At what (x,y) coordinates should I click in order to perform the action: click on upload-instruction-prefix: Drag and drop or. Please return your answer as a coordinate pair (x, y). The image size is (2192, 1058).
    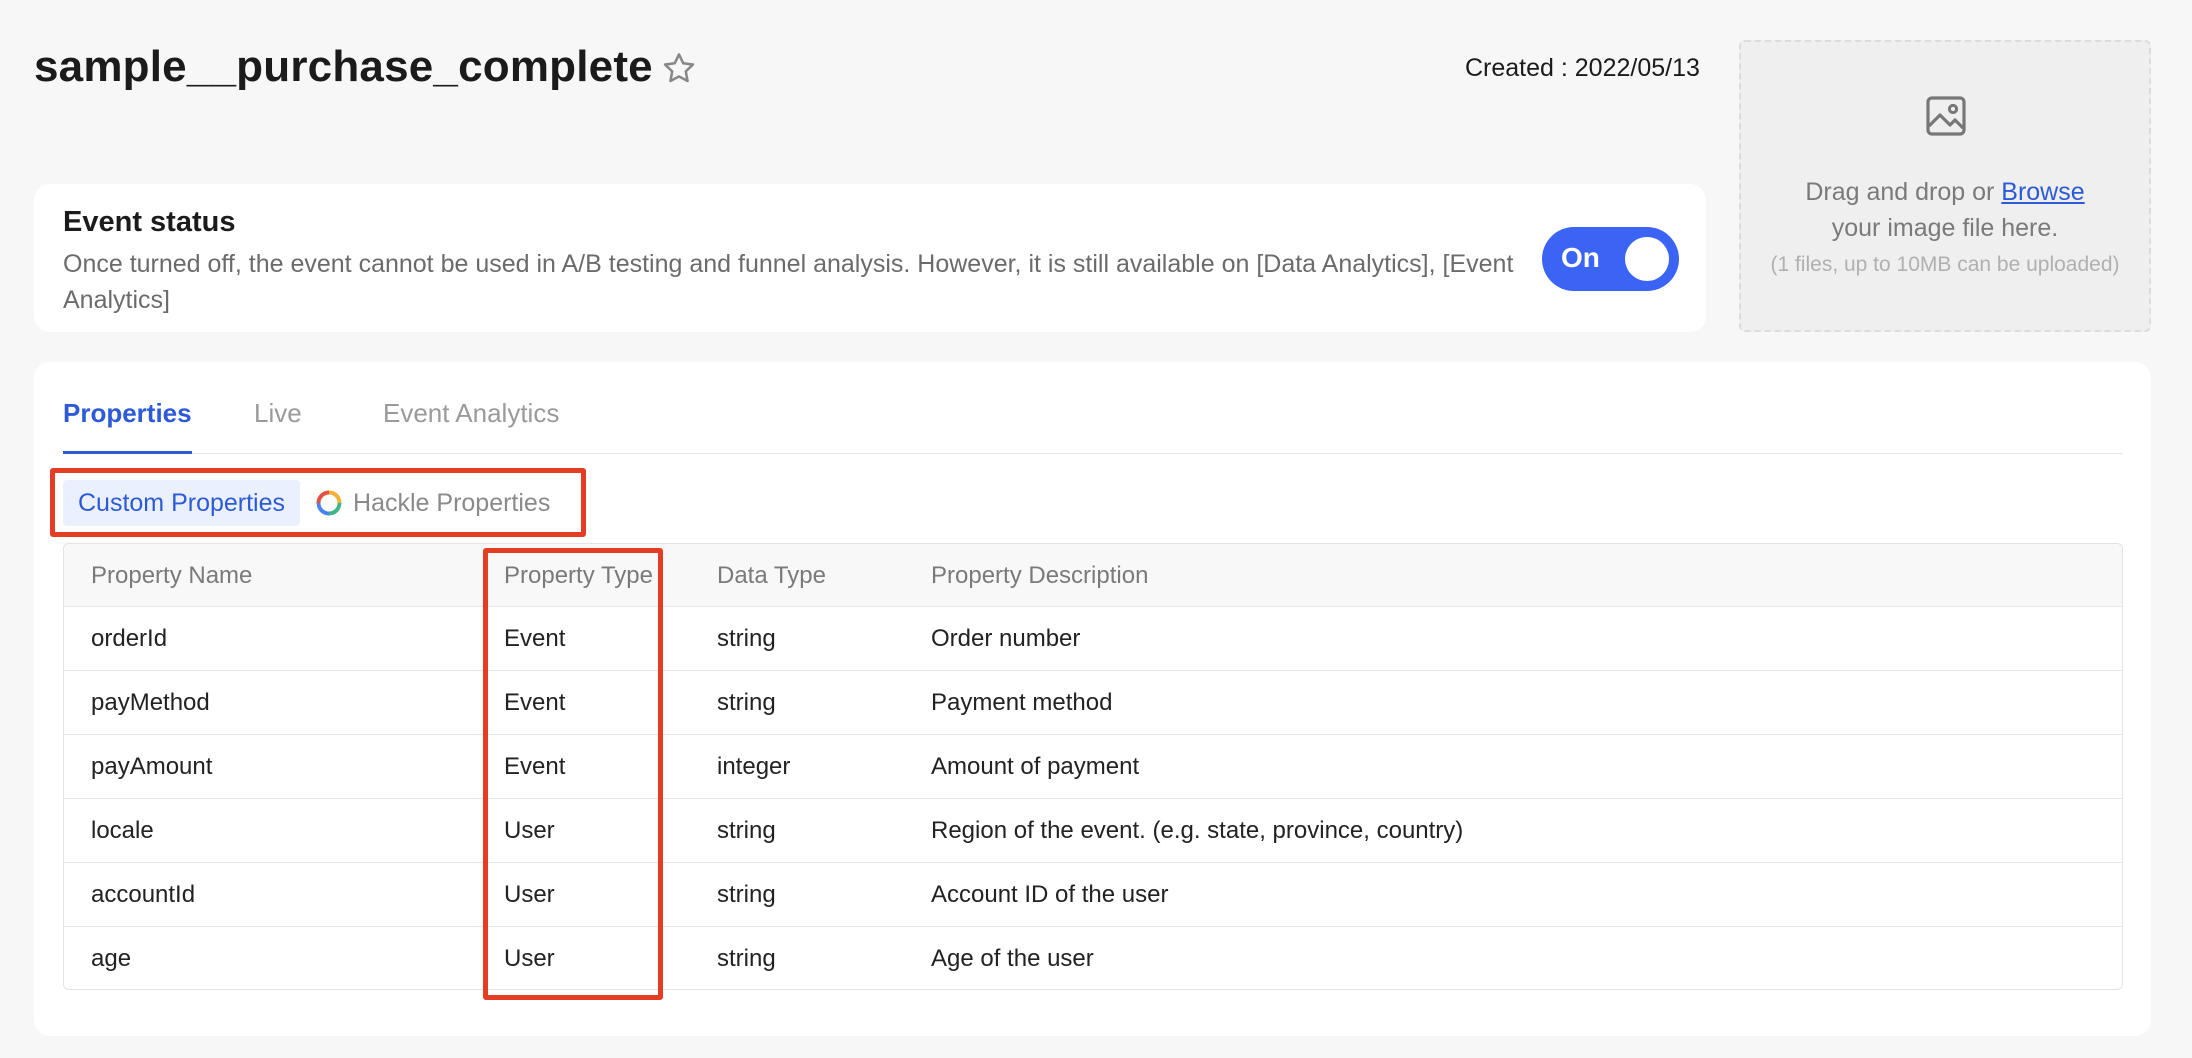
    Looking at the image, I should click on (1903, 192).